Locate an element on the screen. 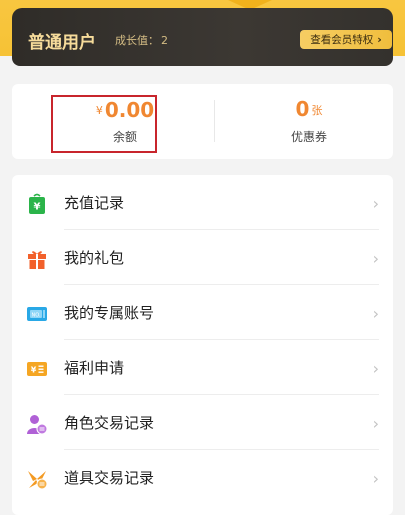  stats-divider is located at coordinates (214, 121).